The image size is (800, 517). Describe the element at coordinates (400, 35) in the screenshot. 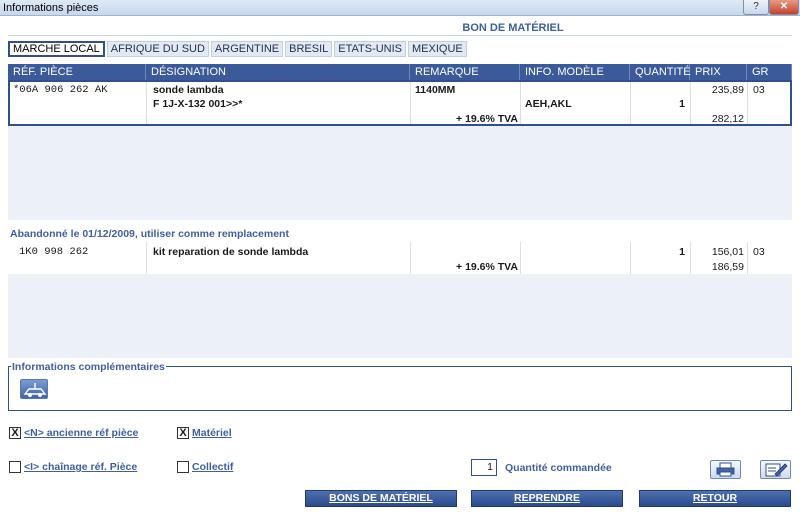

I see `divider` at that location.